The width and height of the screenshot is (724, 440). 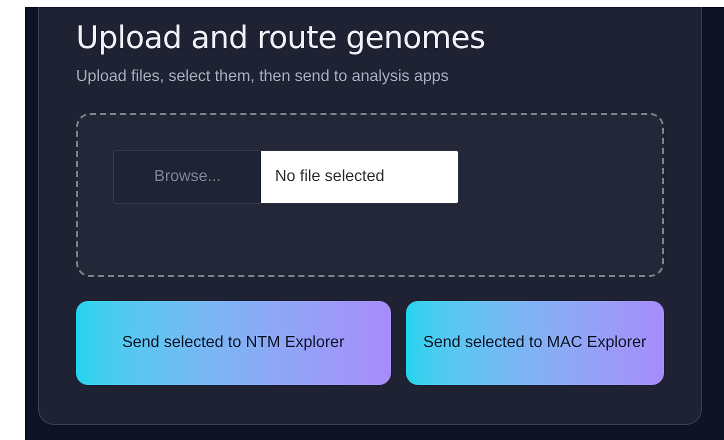 I want to click on send-button: Send selected to MAC Explorer, so click(x=535, y=343).